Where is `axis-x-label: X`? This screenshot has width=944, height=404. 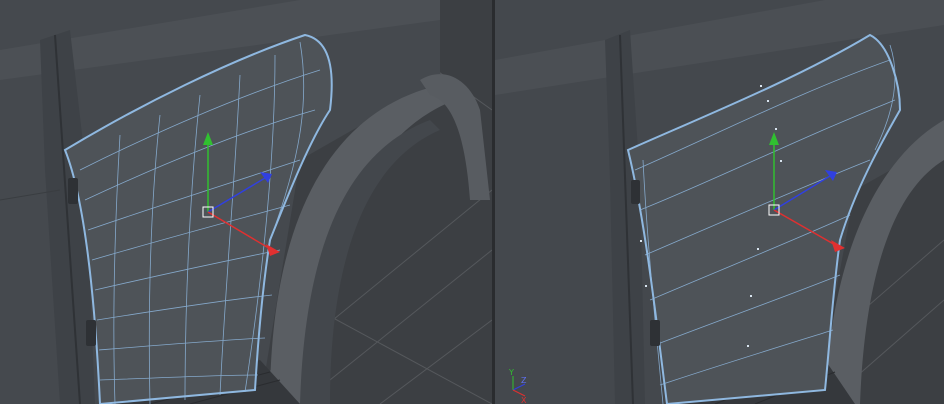 axis-x-label: X is located at coordinates (524, 400).